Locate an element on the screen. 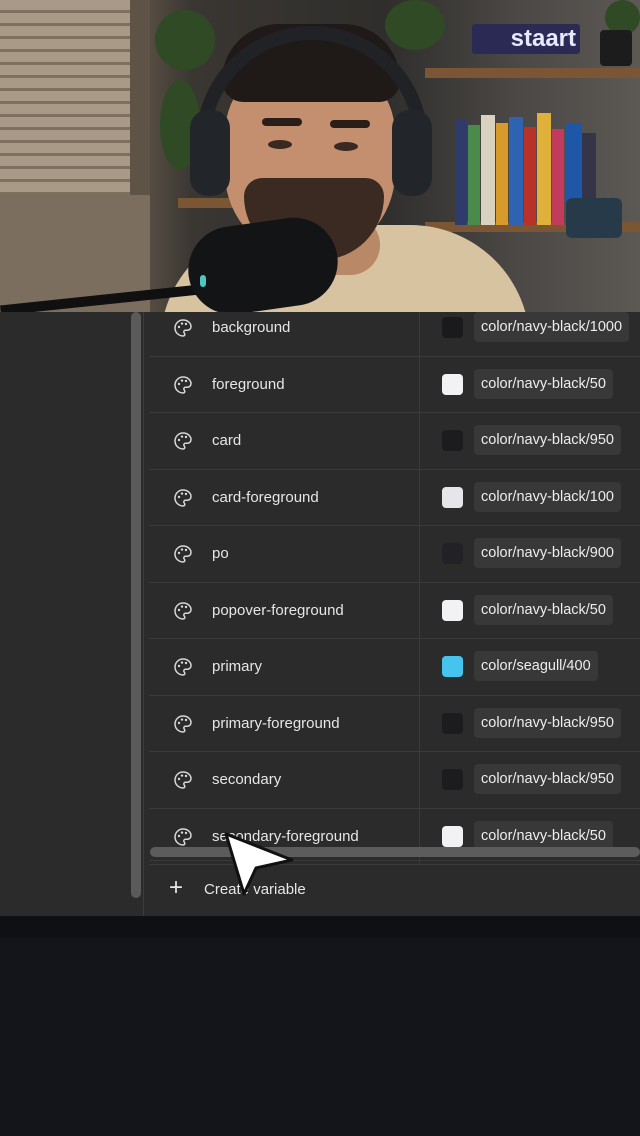 This screenshot has height=1136, width=640. variable-row: card color/navy-black/950 is located at coordinates (394, 441).